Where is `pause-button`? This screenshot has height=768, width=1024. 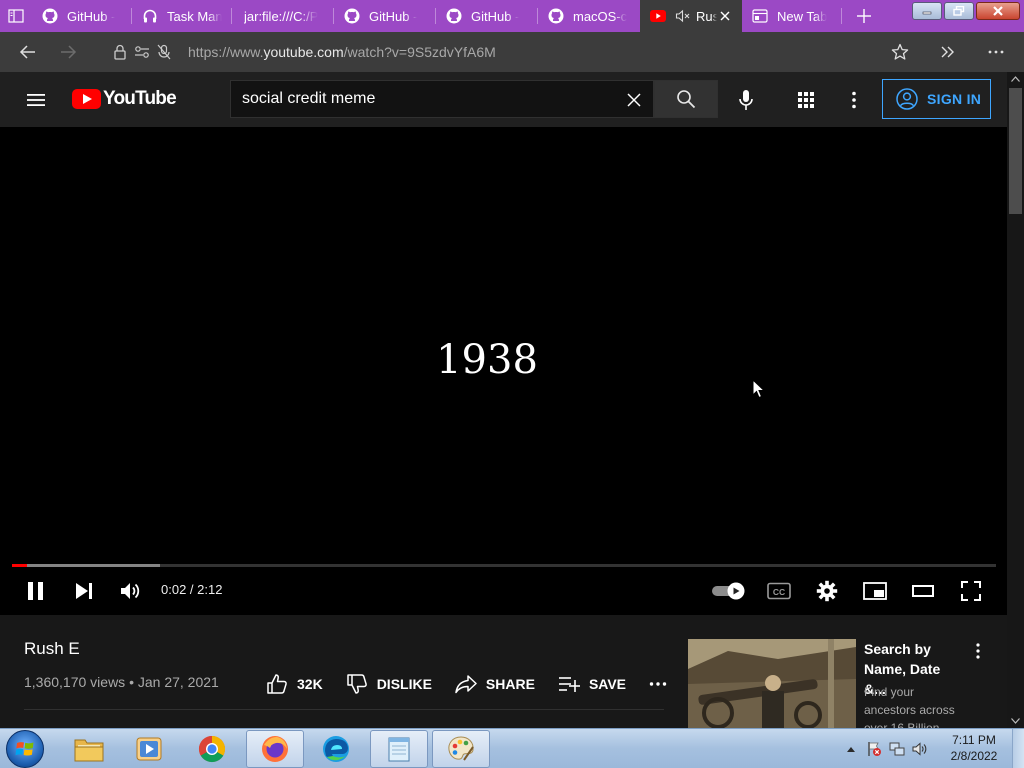 pause-button is located at coordinates (36, 591).